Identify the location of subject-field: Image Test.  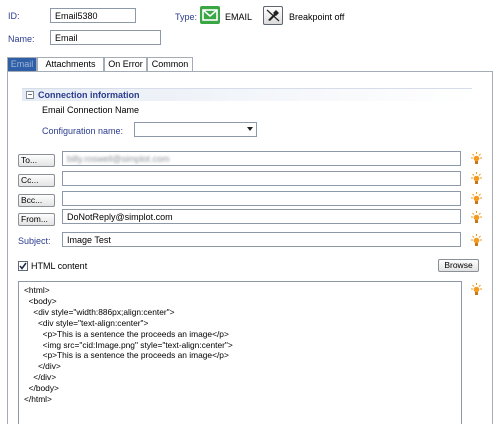
(261, 239).